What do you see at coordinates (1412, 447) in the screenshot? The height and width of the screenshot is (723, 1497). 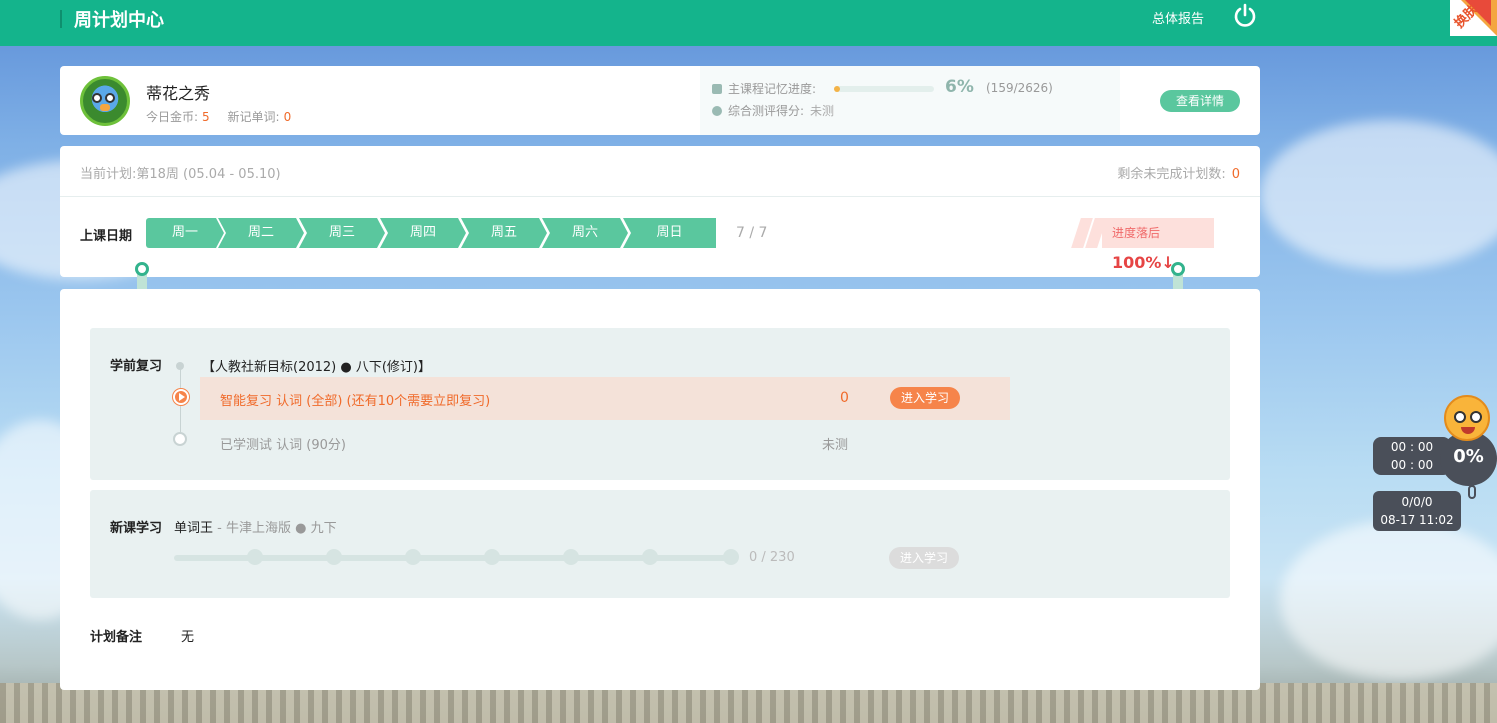 I see `timer-line-1: 00` at bounding box center [1412, 447].